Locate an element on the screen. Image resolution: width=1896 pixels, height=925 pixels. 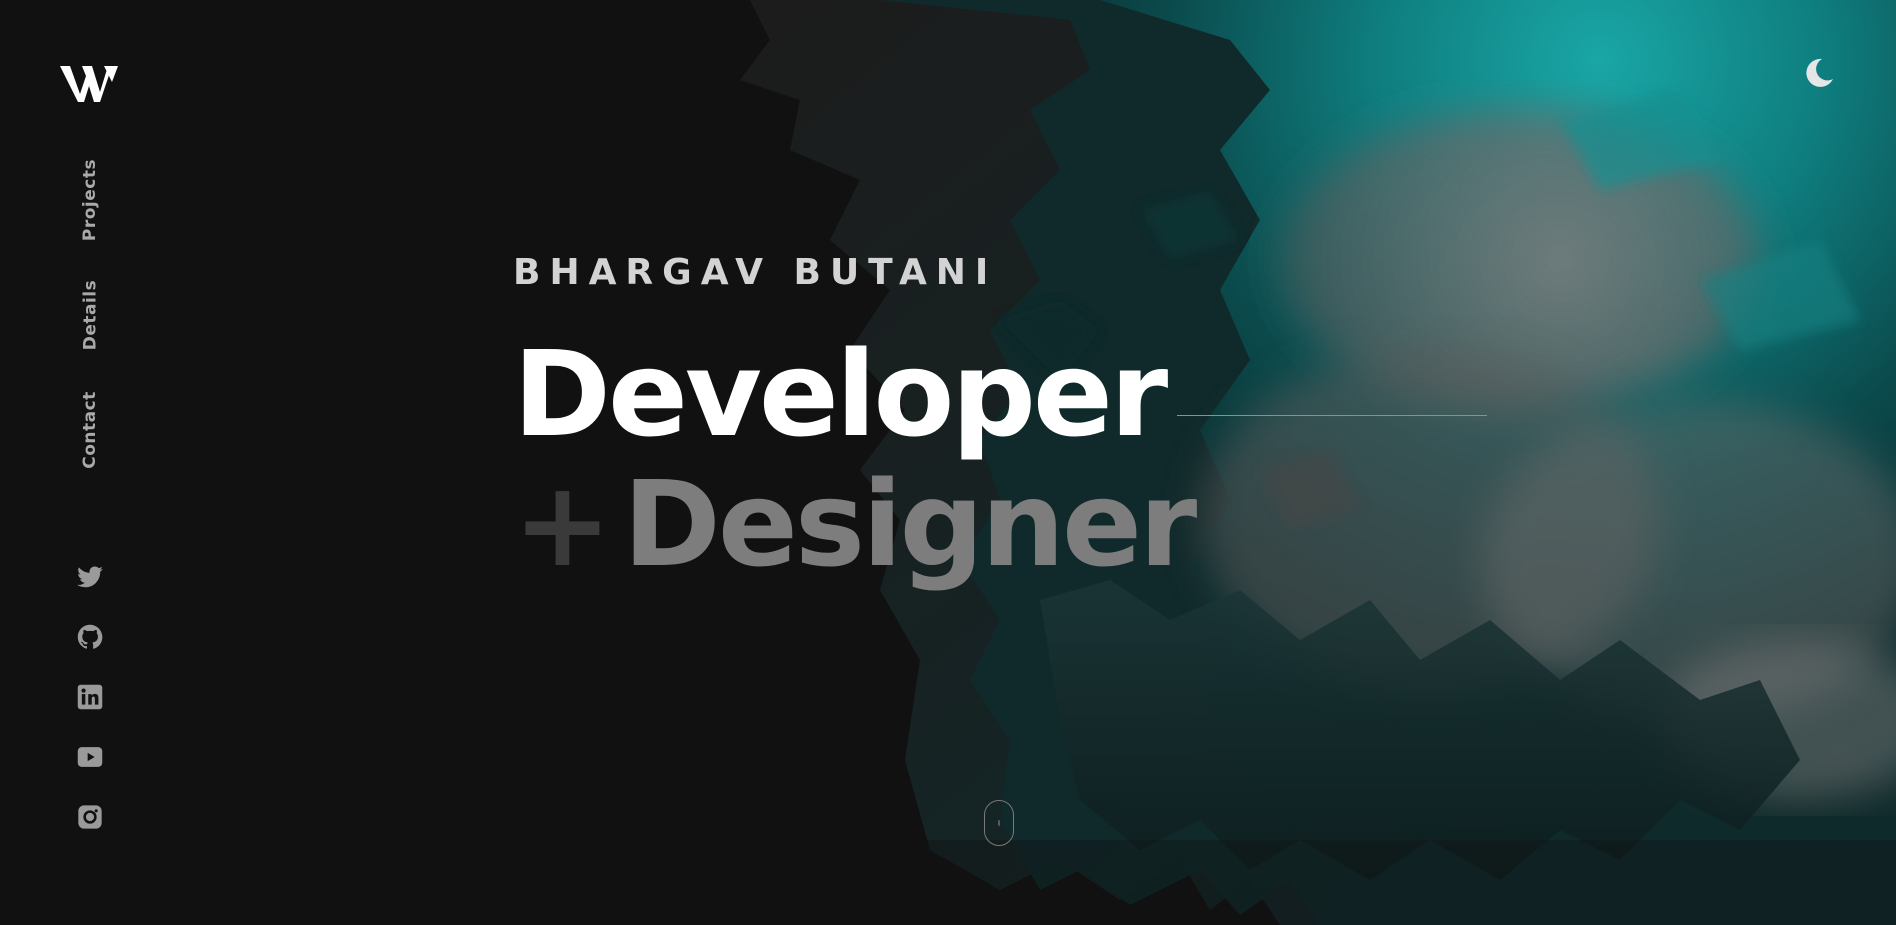
github-icon is located at coordinates (90, 636).